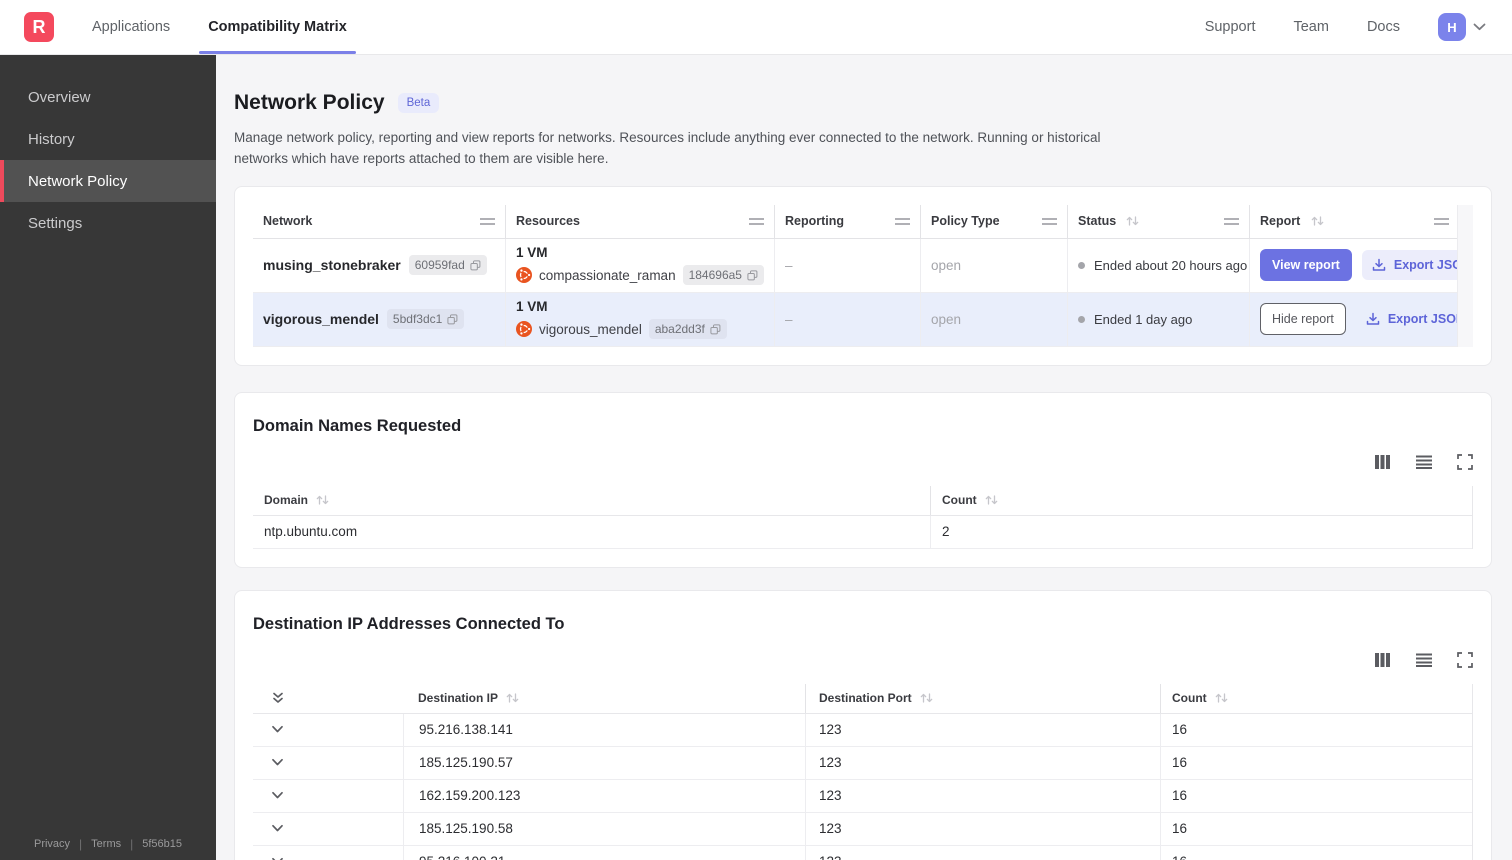  What do you see at coordinates (862, 829) in the screenshot?
I see `destination-row: 185.125.190.58 123 16` at bounding box center [862, 829].